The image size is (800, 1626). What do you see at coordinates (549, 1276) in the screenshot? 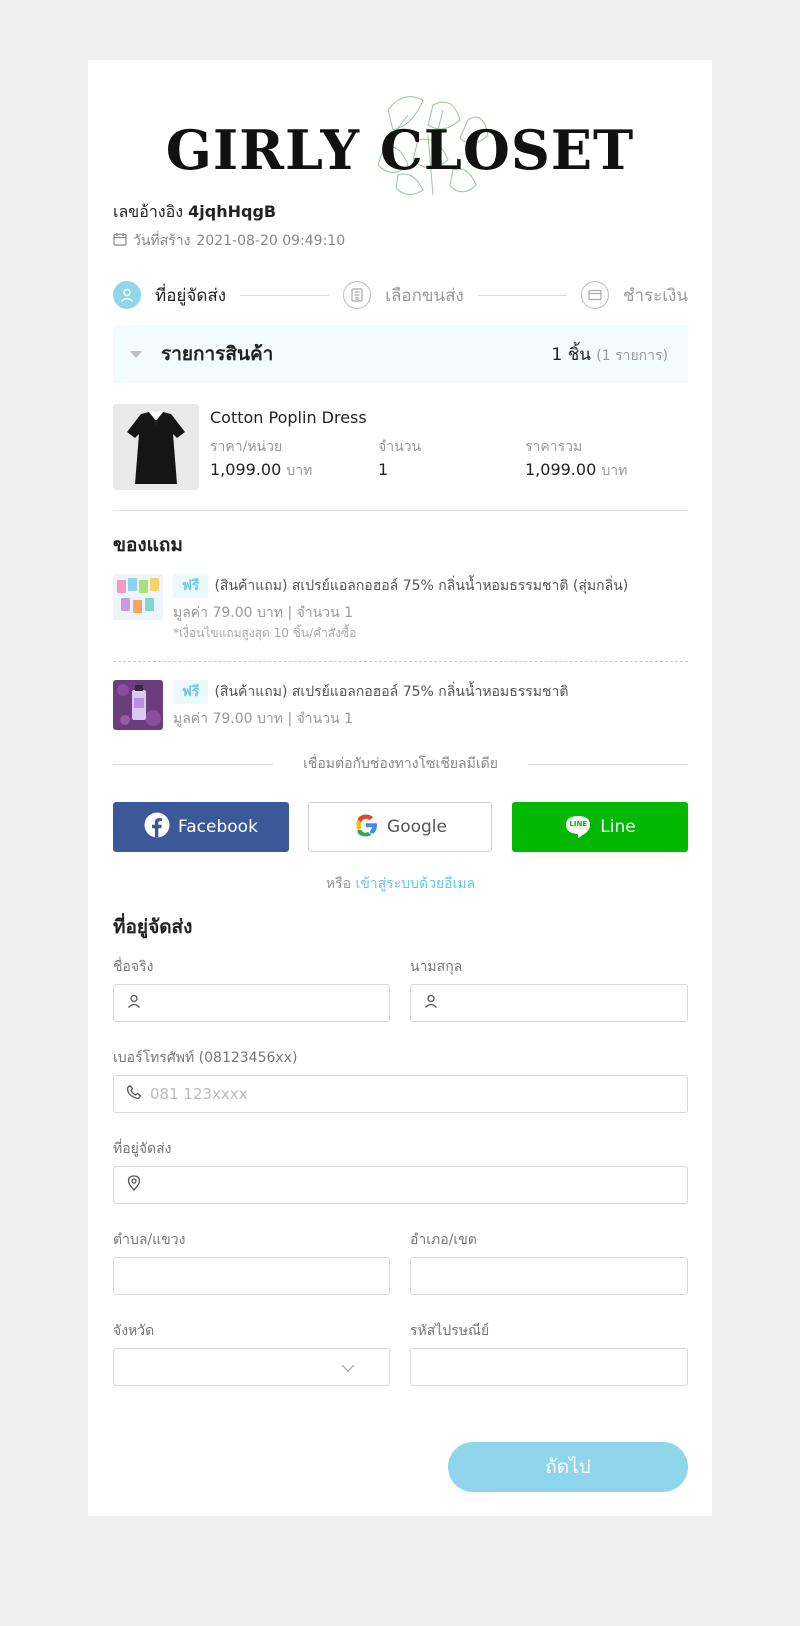
I see `district-field` at bounding box center [549, 1276].